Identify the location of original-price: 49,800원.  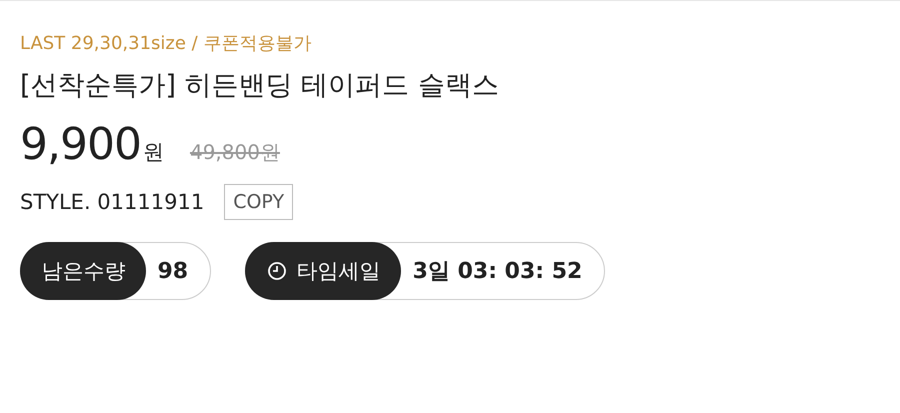
(235, 152).